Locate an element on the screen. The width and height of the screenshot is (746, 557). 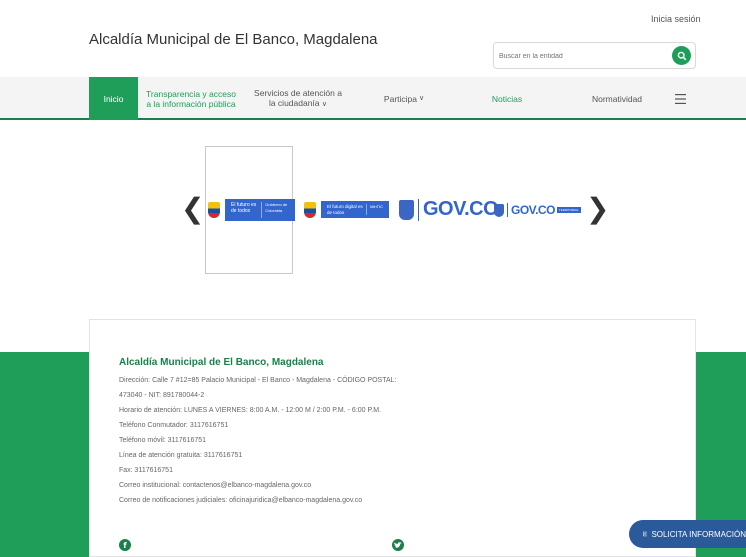
menu-button is located at coordinates (680, 98).